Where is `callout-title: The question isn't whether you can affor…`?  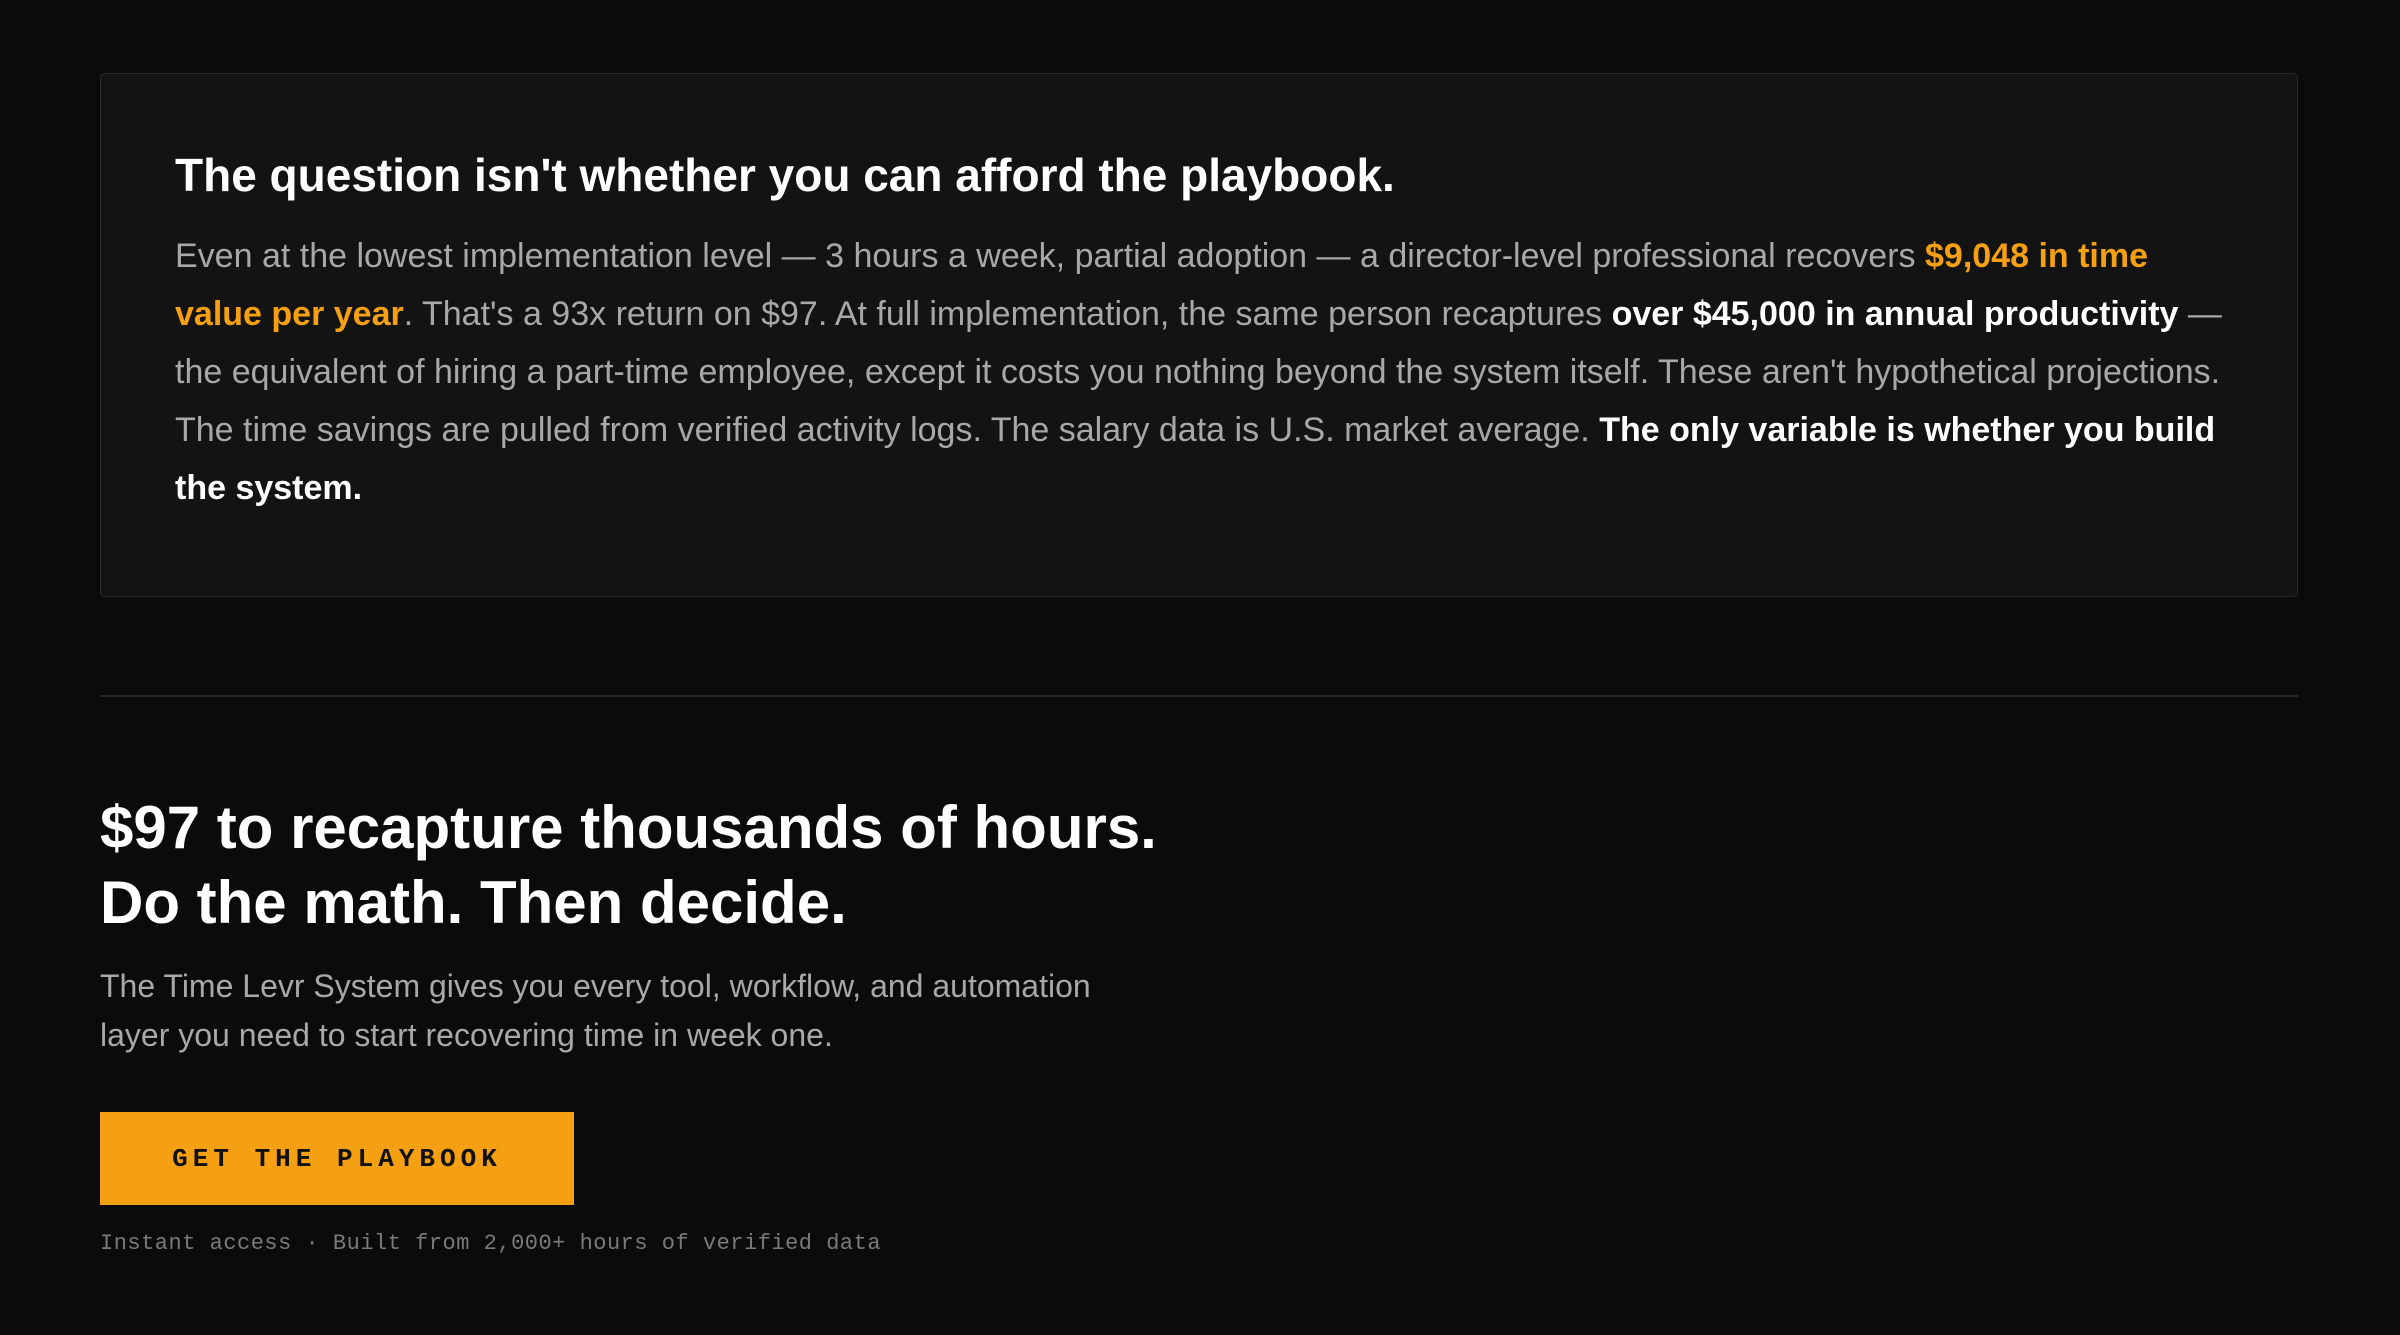 callout-title: The question isn't whether you can affor… is located at coordinates (785, 175).